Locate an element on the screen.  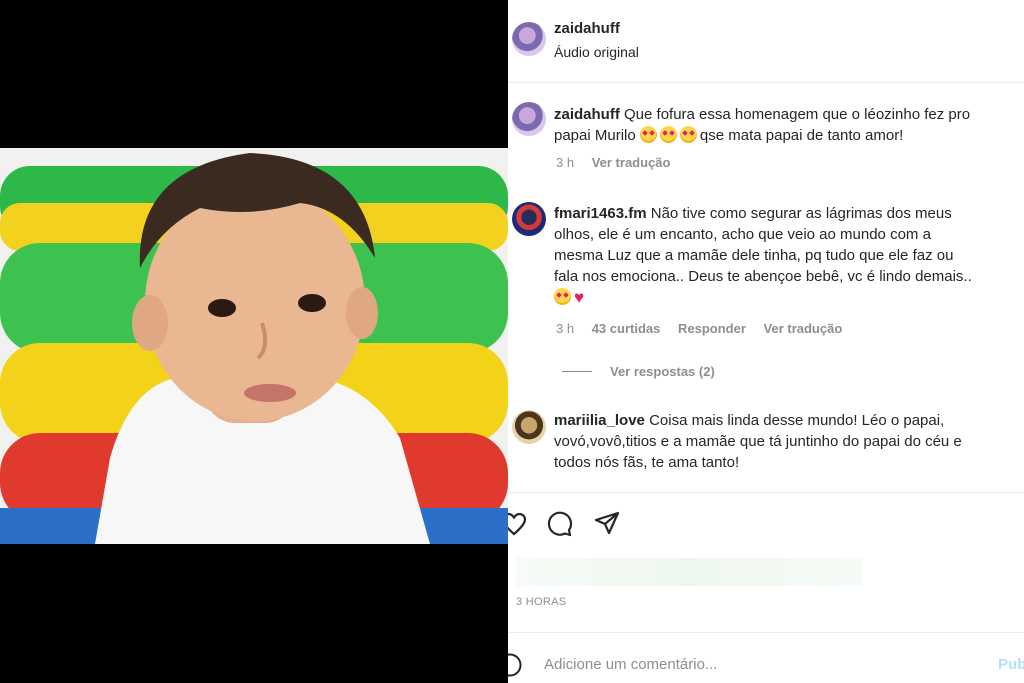
reply-link: Responder is located at coordinates (712, 328).